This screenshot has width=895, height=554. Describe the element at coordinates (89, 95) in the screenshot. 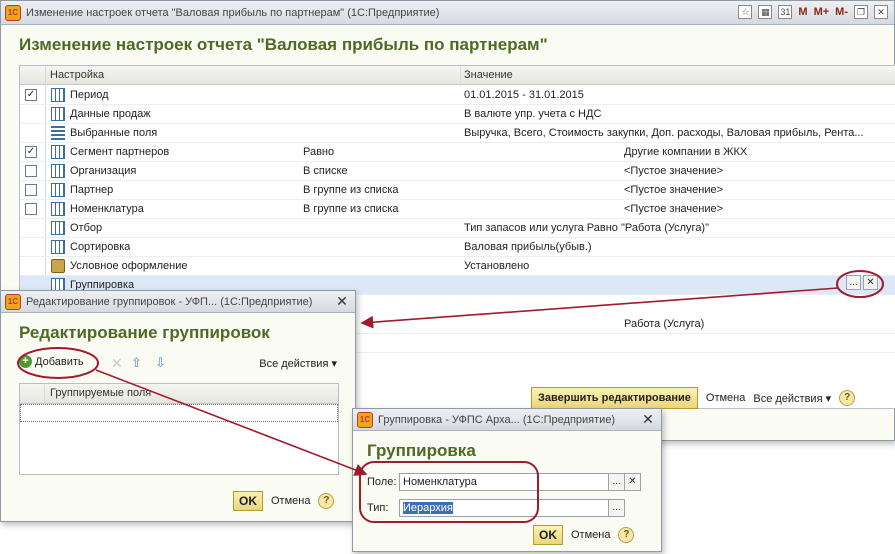

I see `row-setting: Период` at that location.